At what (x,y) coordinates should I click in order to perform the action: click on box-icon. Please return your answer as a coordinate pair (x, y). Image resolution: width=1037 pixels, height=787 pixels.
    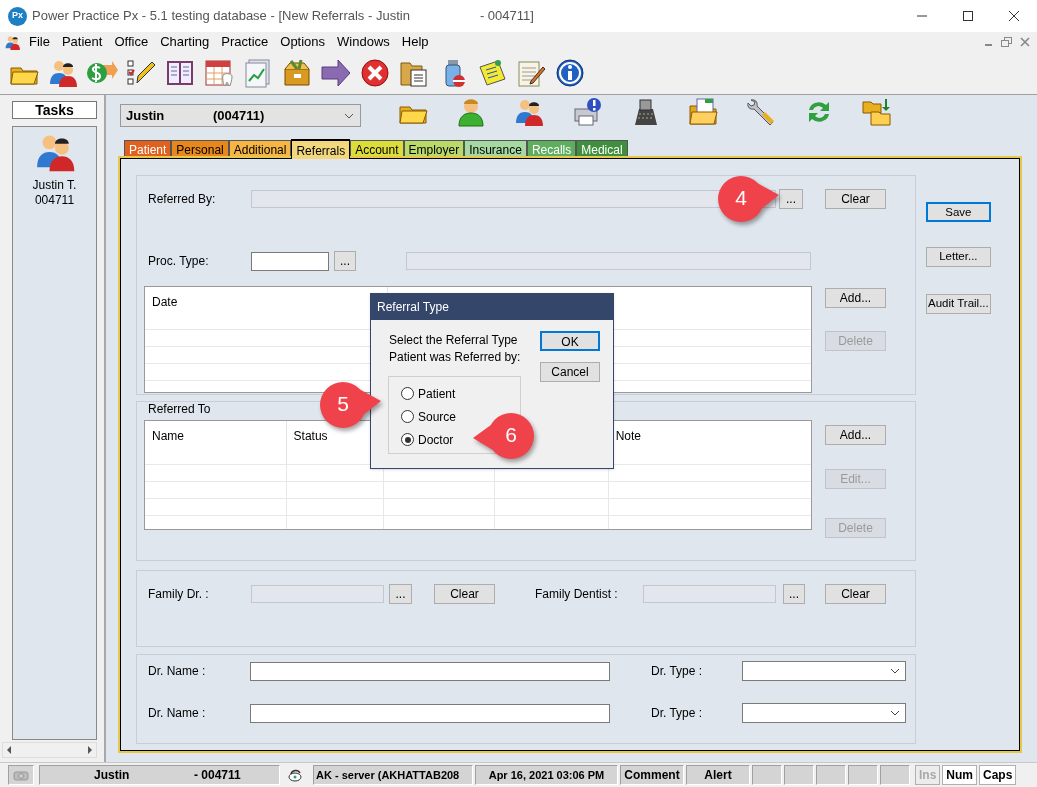
    Looking at the image, I should click on (297, 73).